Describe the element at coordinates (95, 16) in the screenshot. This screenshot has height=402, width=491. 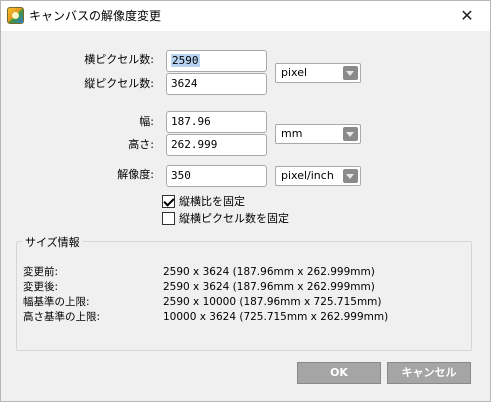
I see `dialog-title: キャンバスの解像度変更` at that location.